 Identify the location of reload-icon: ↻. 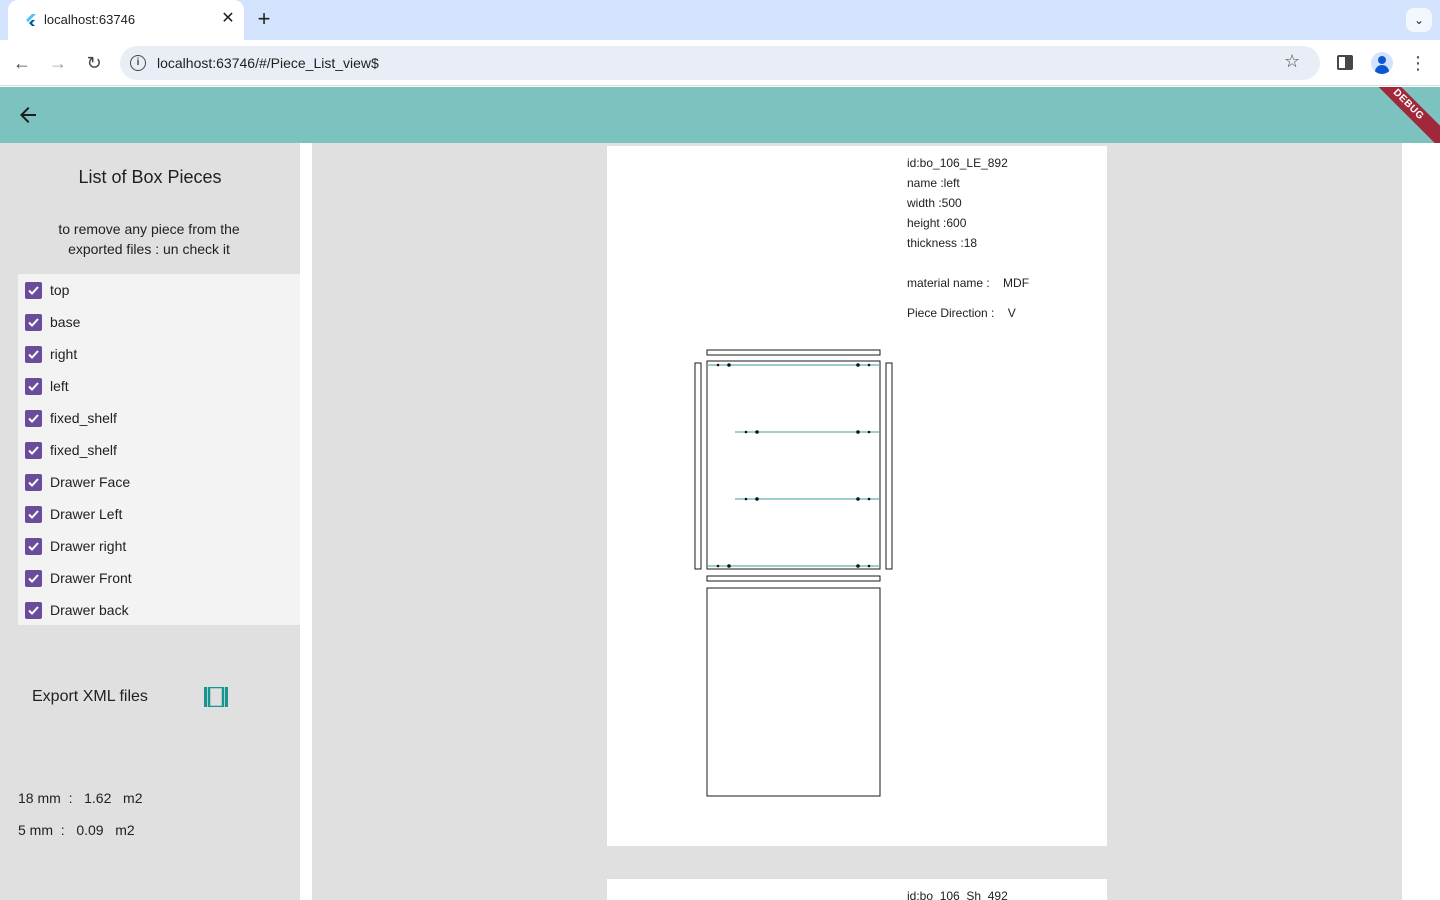
(94, 63).